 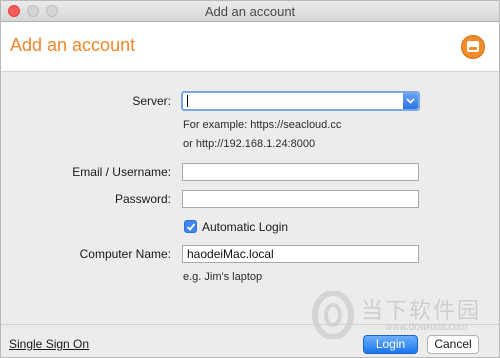 What do you see at coordinates (250, 47) in the screenshot?
I see `dialog-header: Add an account` at bounding box center [250, 47].